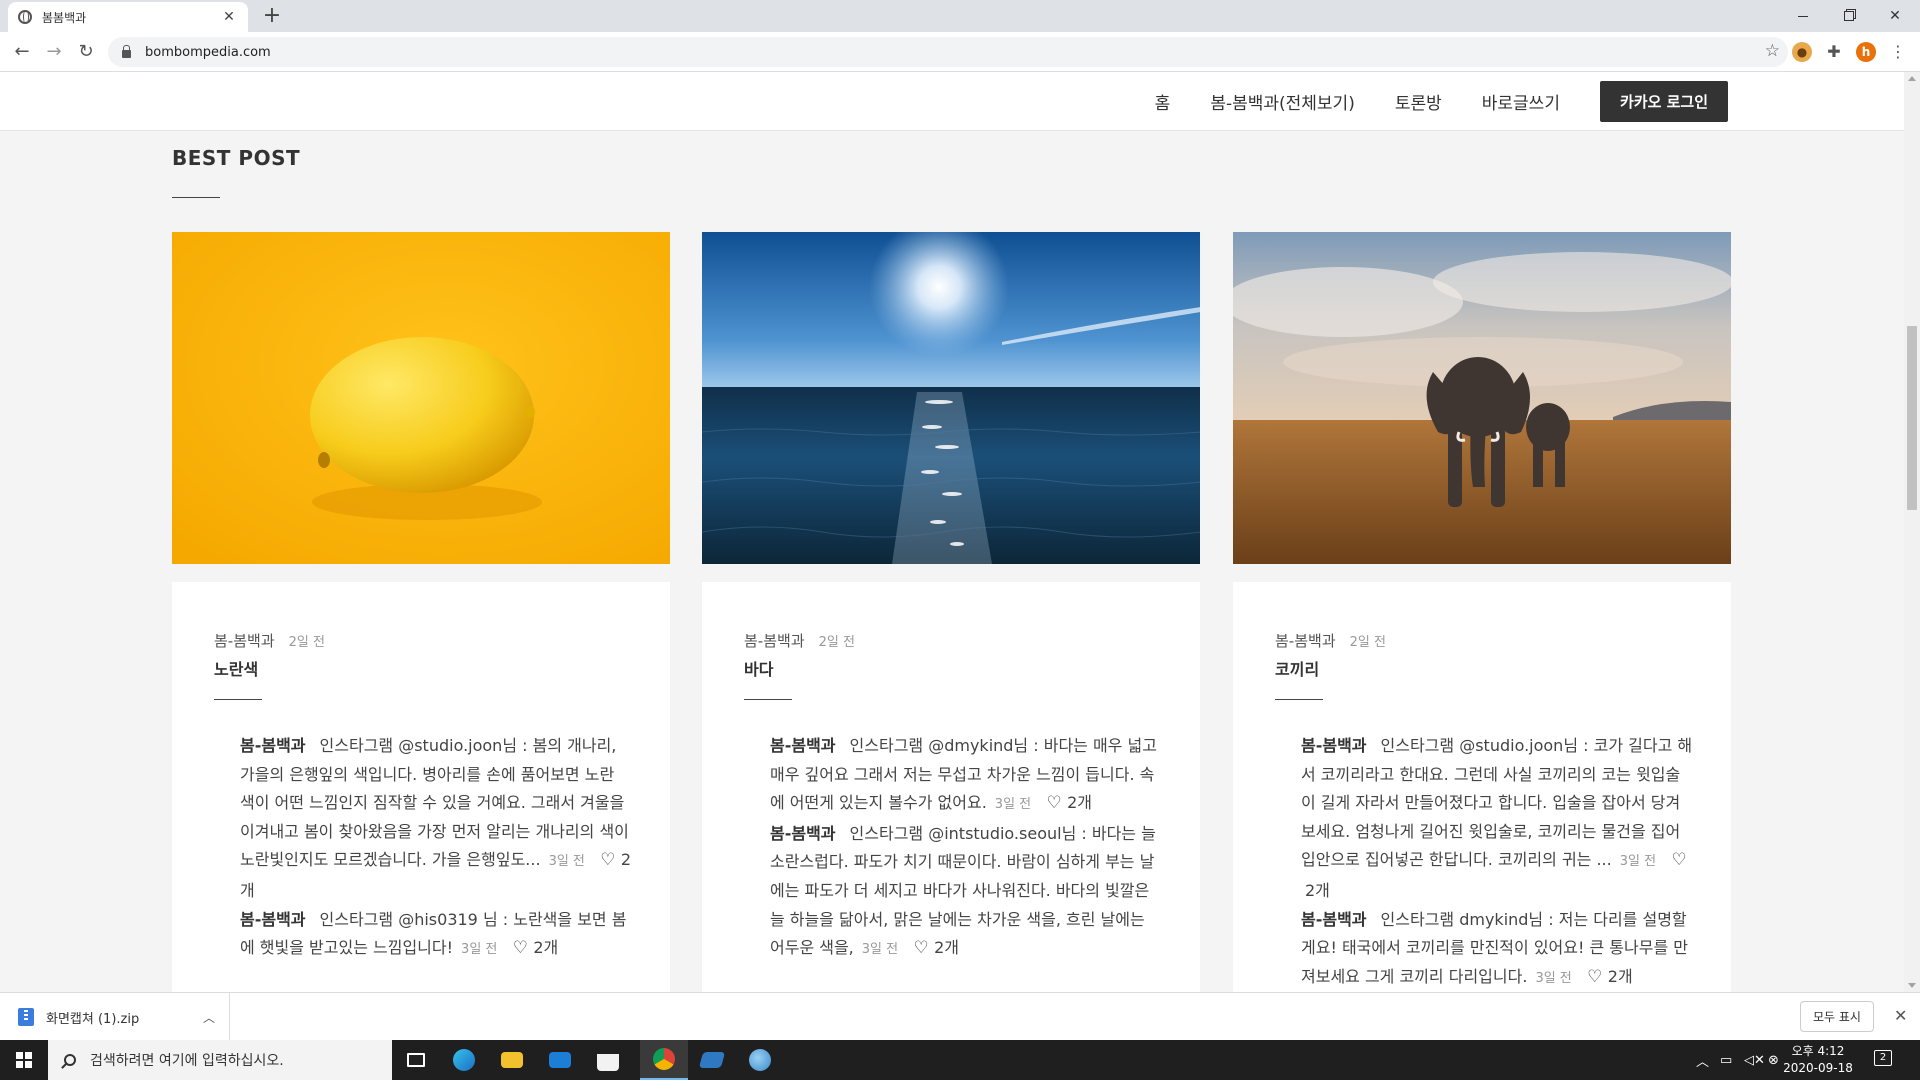  I want to click on download-item: 화면캡쳐 (1).zip ︿, so click(115, 1017).